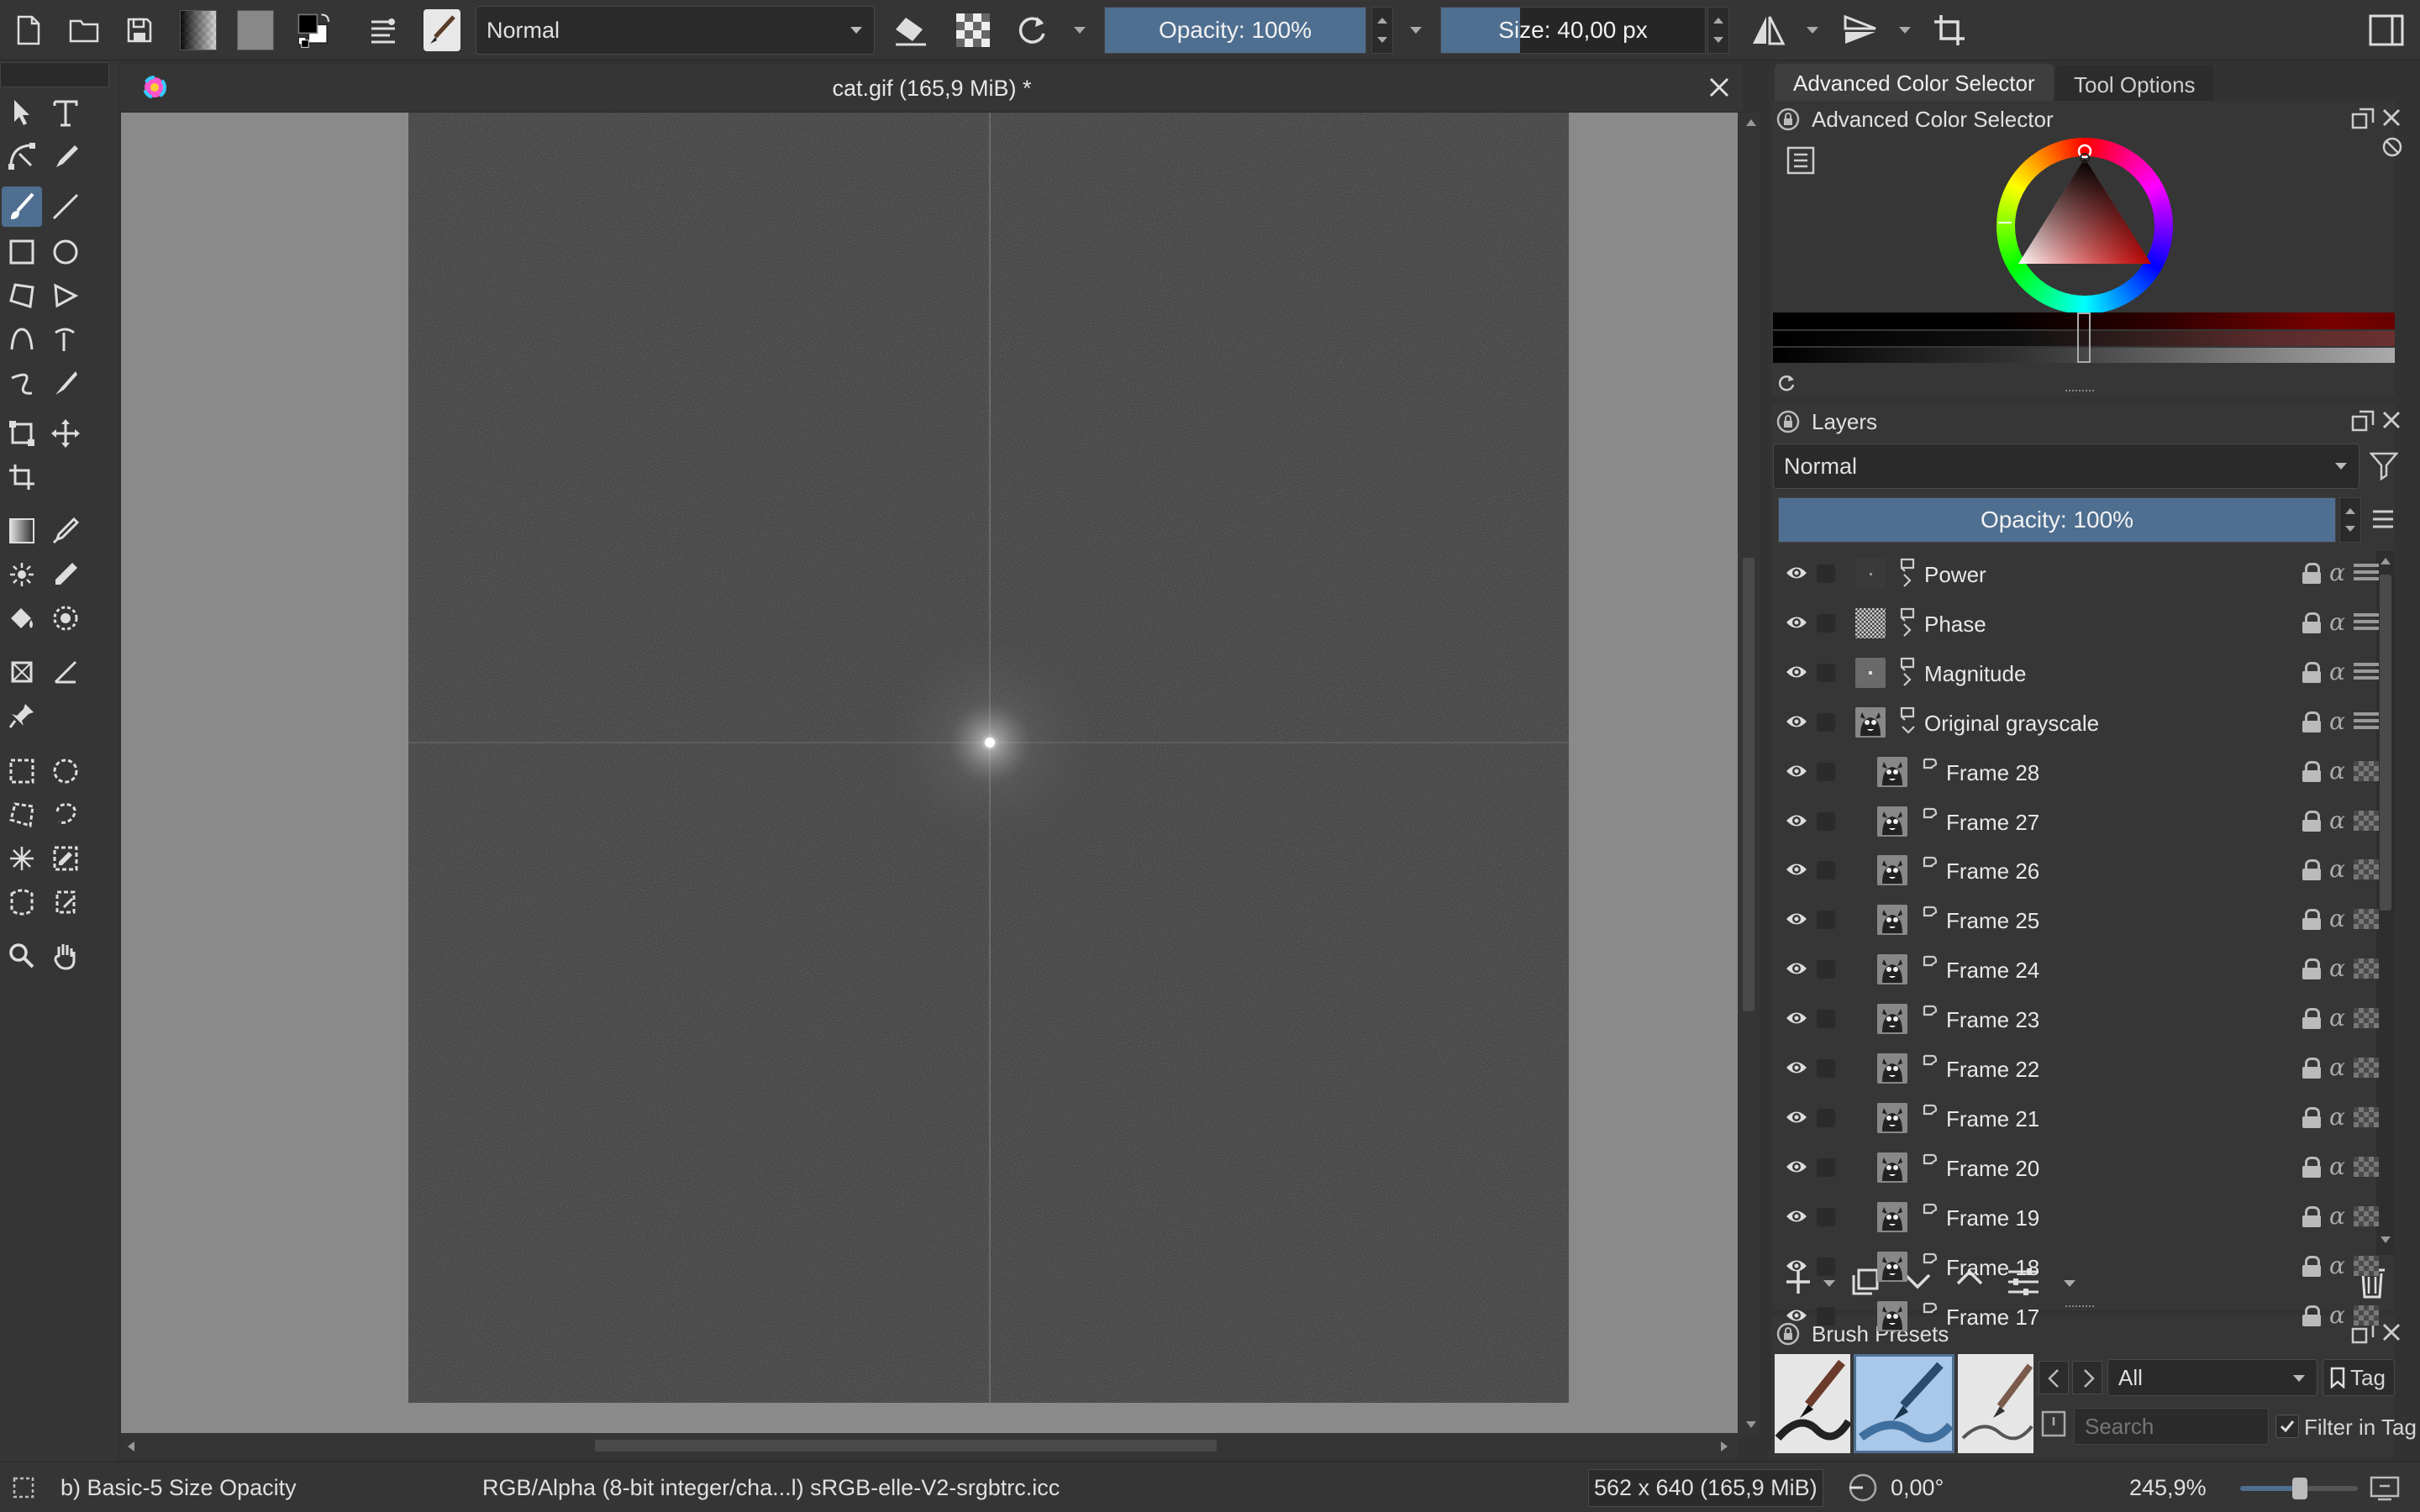 Image resolution: width=2420 pixels, height=1512 pixels. I want to click on assistant-measure-tool-icon, so click(22, 672).